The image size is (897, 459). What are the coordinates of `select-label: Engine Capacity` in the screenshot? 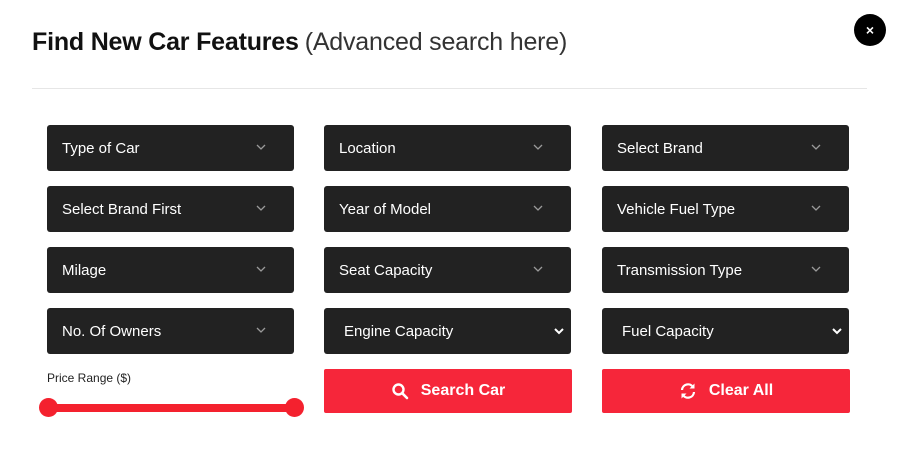 It's located at (399, 331).